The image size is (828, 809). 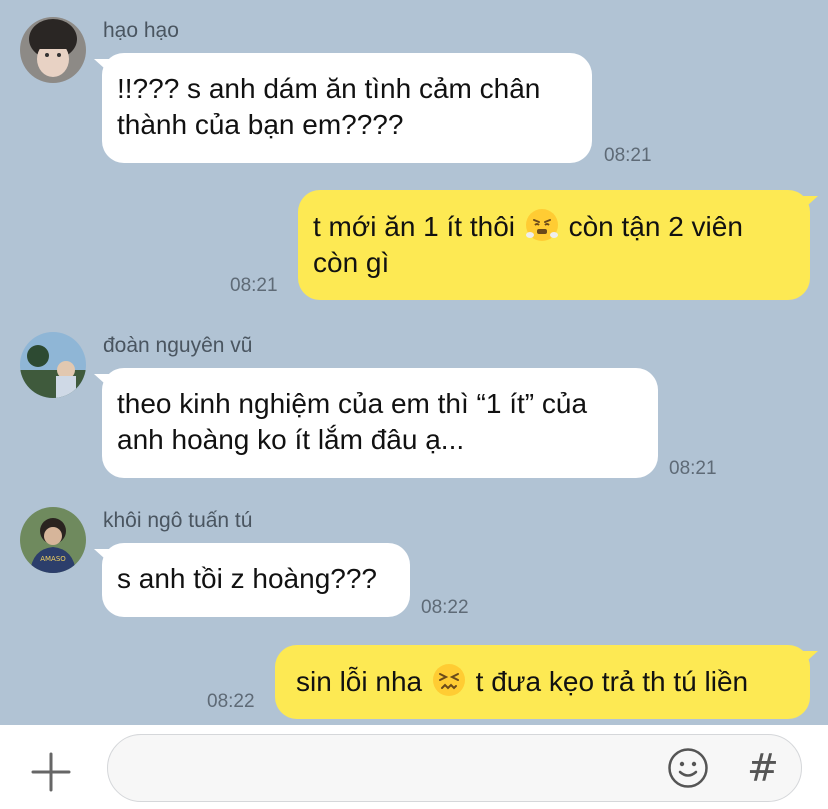 I want to click on sender-name: khôi ngô tuấn tú, so click(x=178, y=520).